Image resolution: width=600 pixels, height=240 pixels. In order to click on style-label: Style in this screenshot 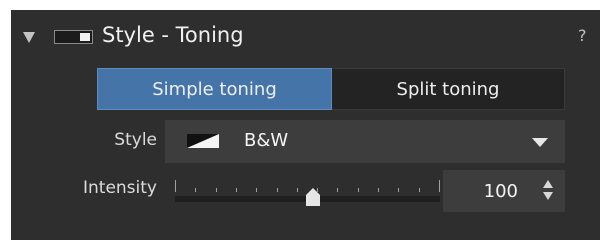, I will do `click(135, 140)`.